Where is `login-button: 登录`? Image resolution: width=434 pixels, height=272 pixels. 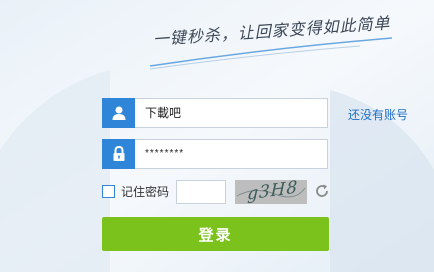
login-button: 登录 is located at coordinates (215, 234).